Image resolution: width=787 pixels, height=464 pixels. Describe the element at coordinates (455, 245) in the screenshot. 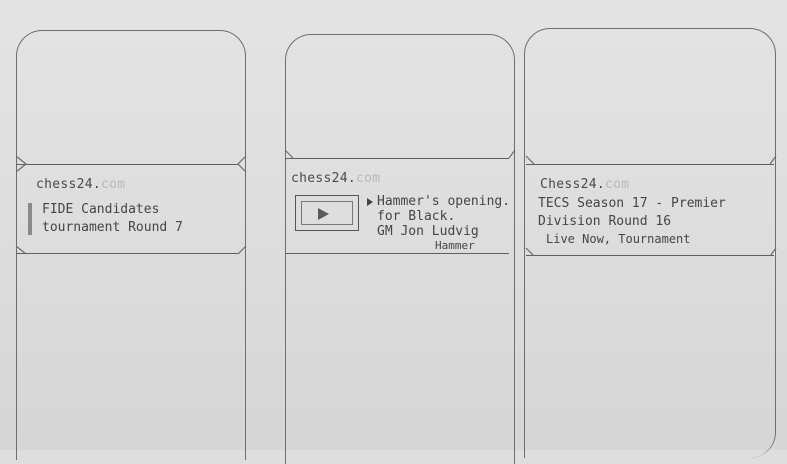

I see `card-headline-line-4: Hammer` at that location.